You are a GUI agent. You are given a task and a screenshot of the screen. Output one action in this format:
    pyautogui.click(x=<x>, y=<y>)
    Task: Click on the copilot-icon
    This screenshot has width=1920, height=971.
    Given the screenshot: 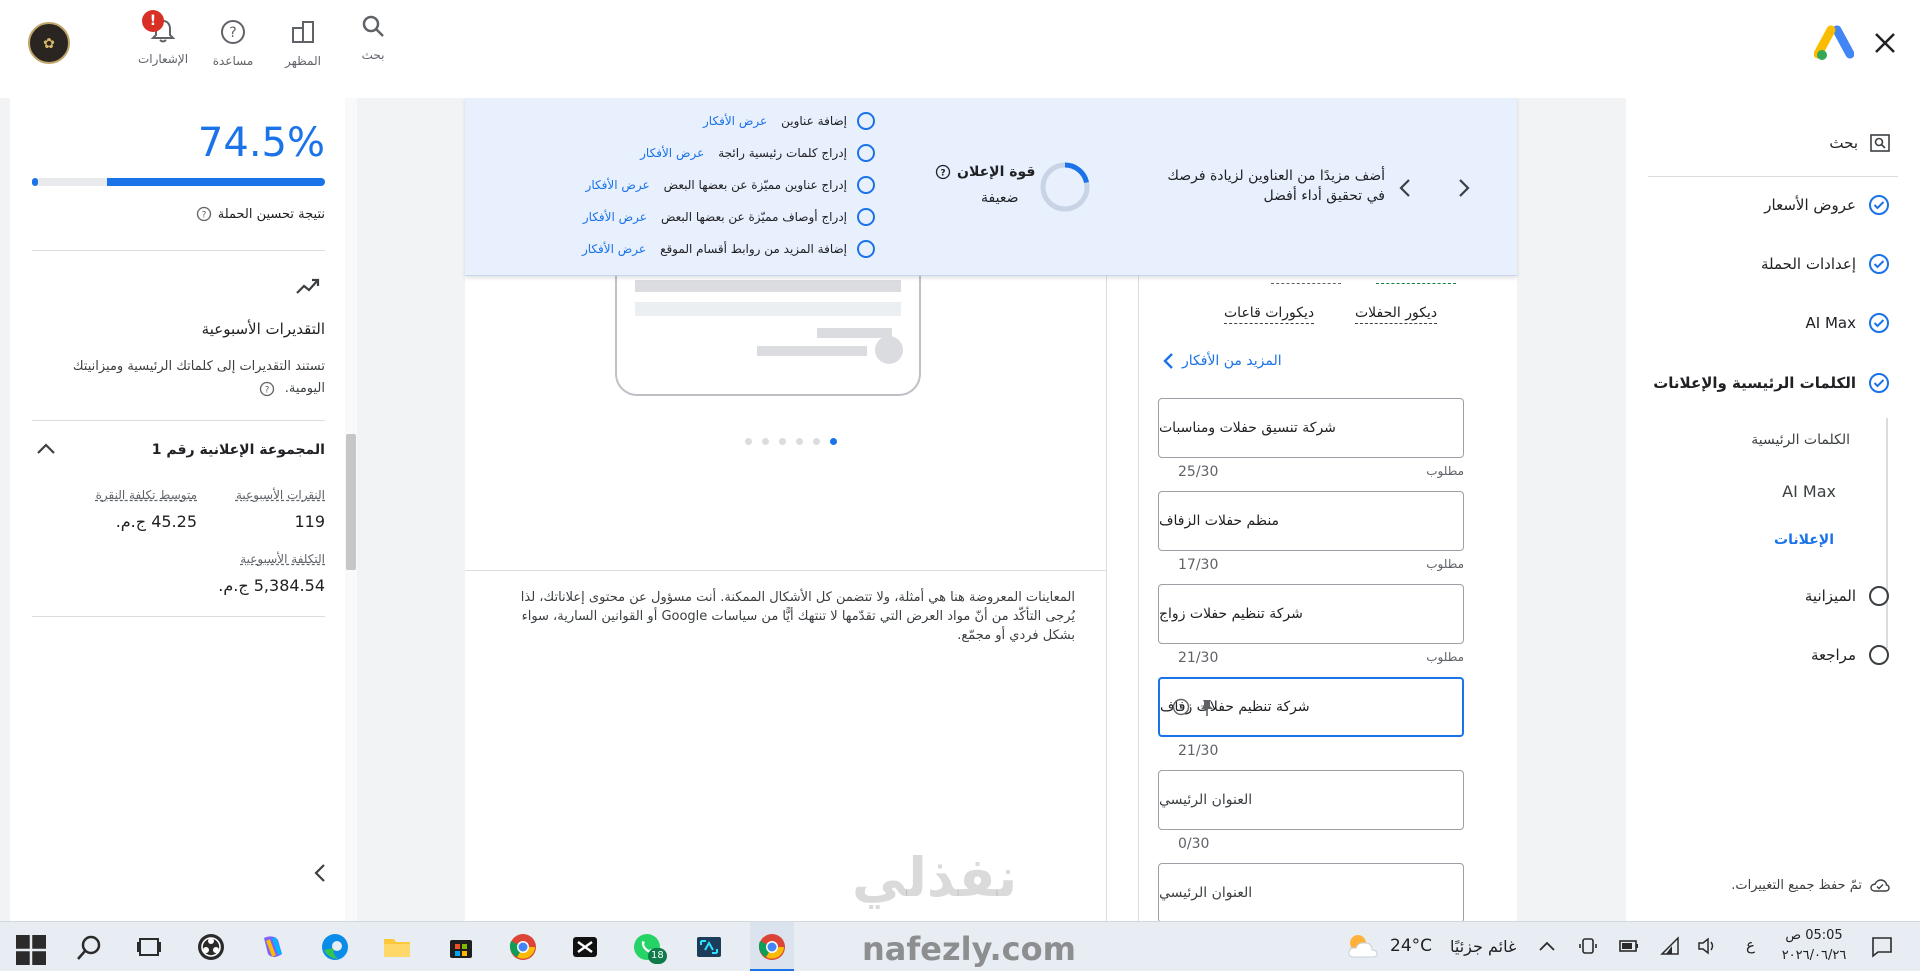 What is the action you would take?
    pyautogui.click(x=273, y=947)
    